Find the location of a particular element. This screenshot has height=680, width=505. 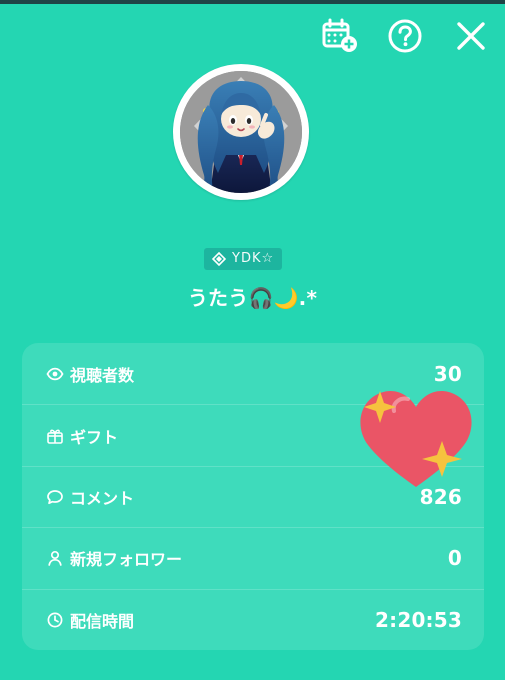

close-button is located at coordinates (471, 36).